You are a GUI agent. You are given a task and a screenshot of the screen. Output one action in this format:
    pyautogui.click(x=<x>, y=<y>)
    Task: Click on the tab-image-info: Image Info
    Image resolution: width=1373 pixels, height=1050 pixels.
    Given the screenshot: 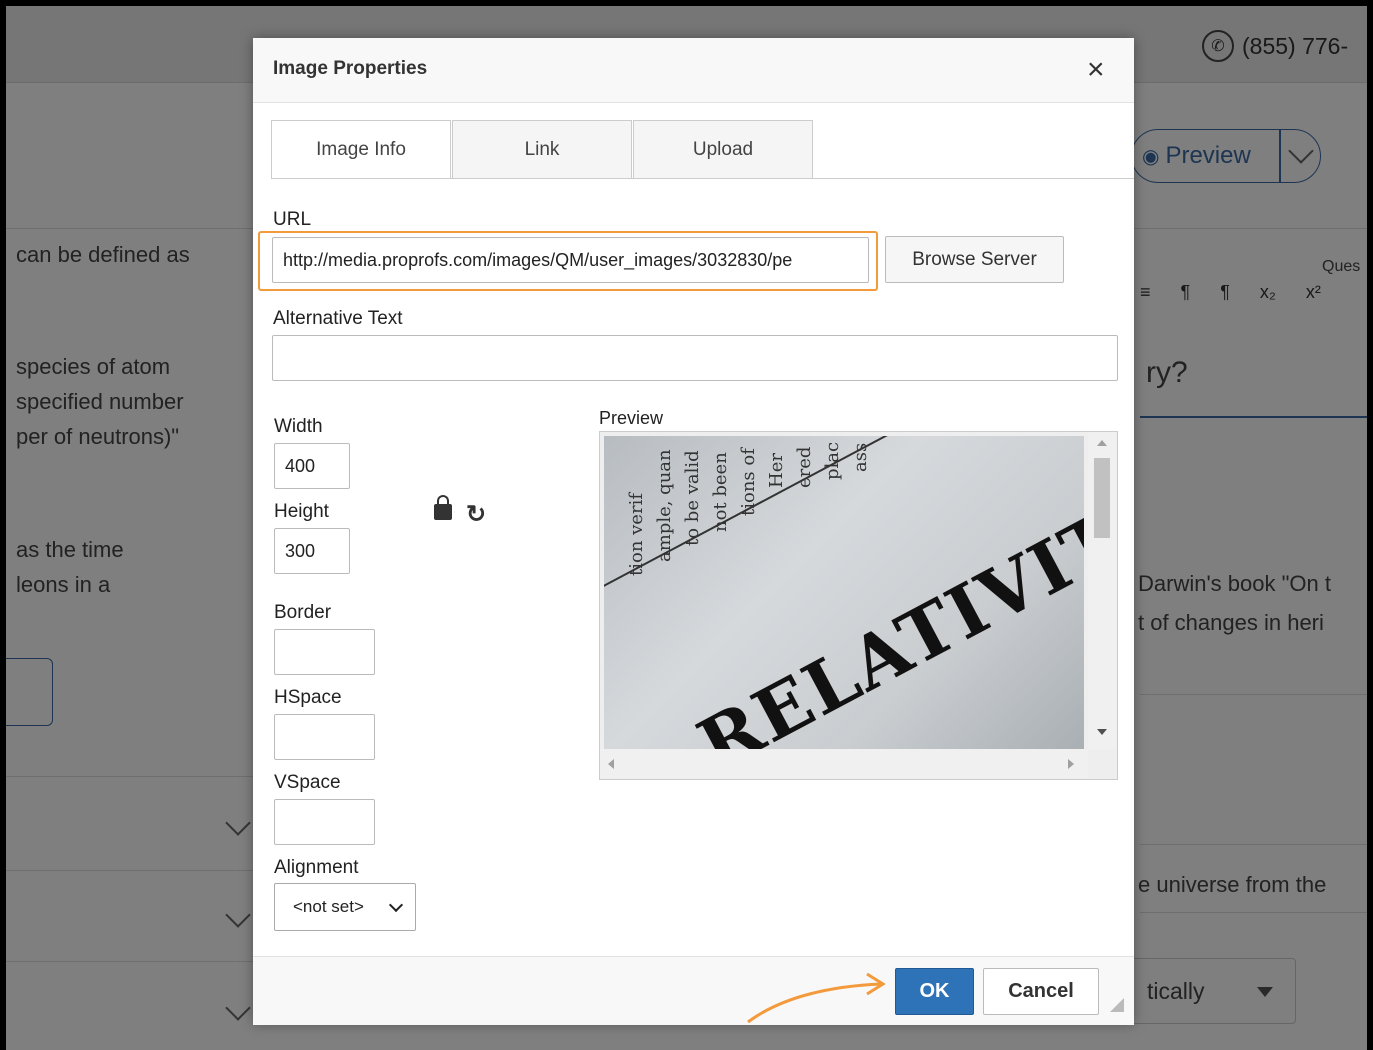 What is the action you would take?
    pyautogui.click(x=361, y=149)
    